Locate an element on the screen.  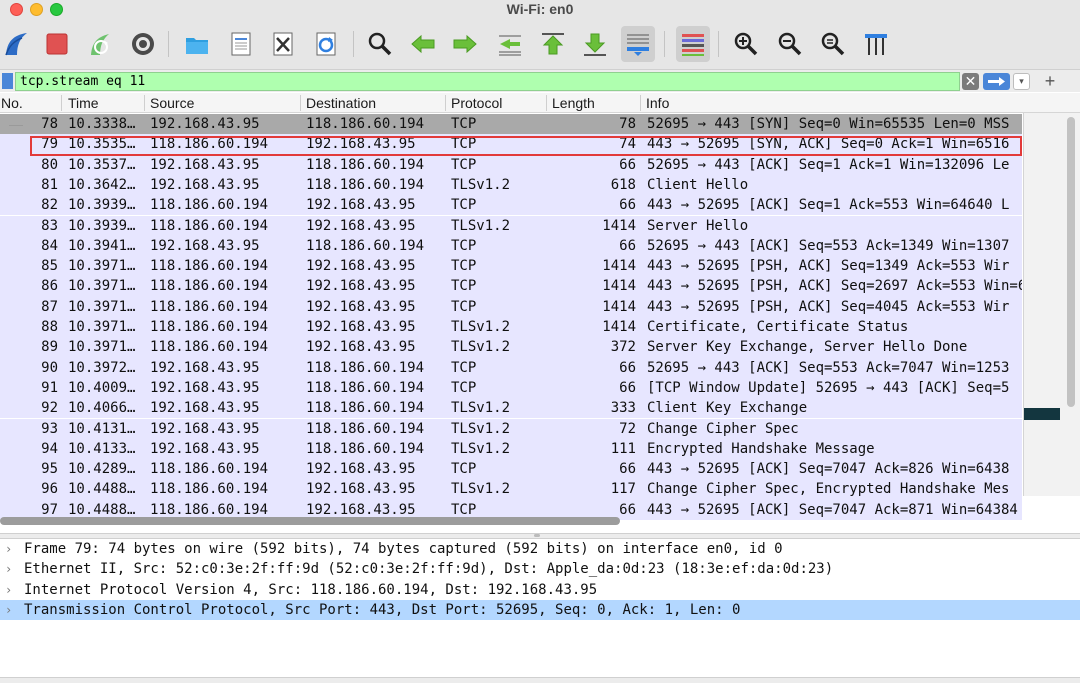
packet-cell-len: 66 is located at coordinates (627, 469).